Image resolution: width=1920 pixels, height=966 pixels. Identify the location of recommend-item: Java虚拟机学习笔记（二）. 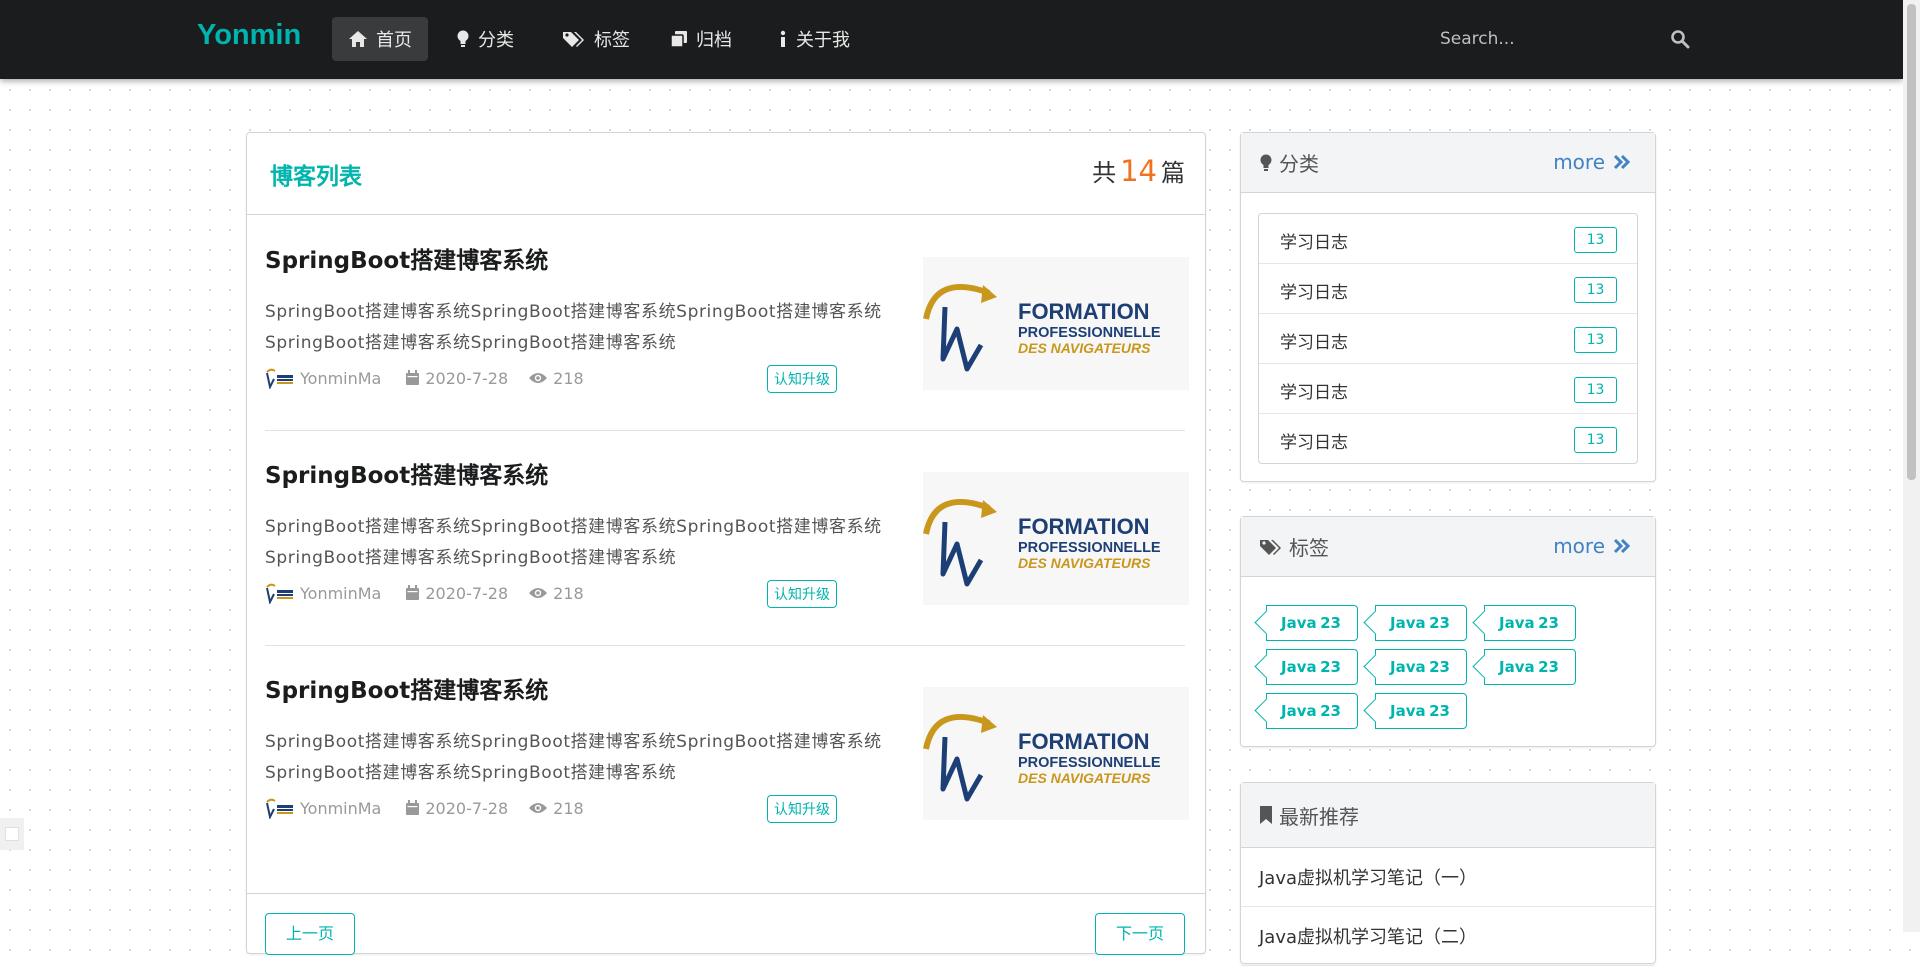
(1448, 936).